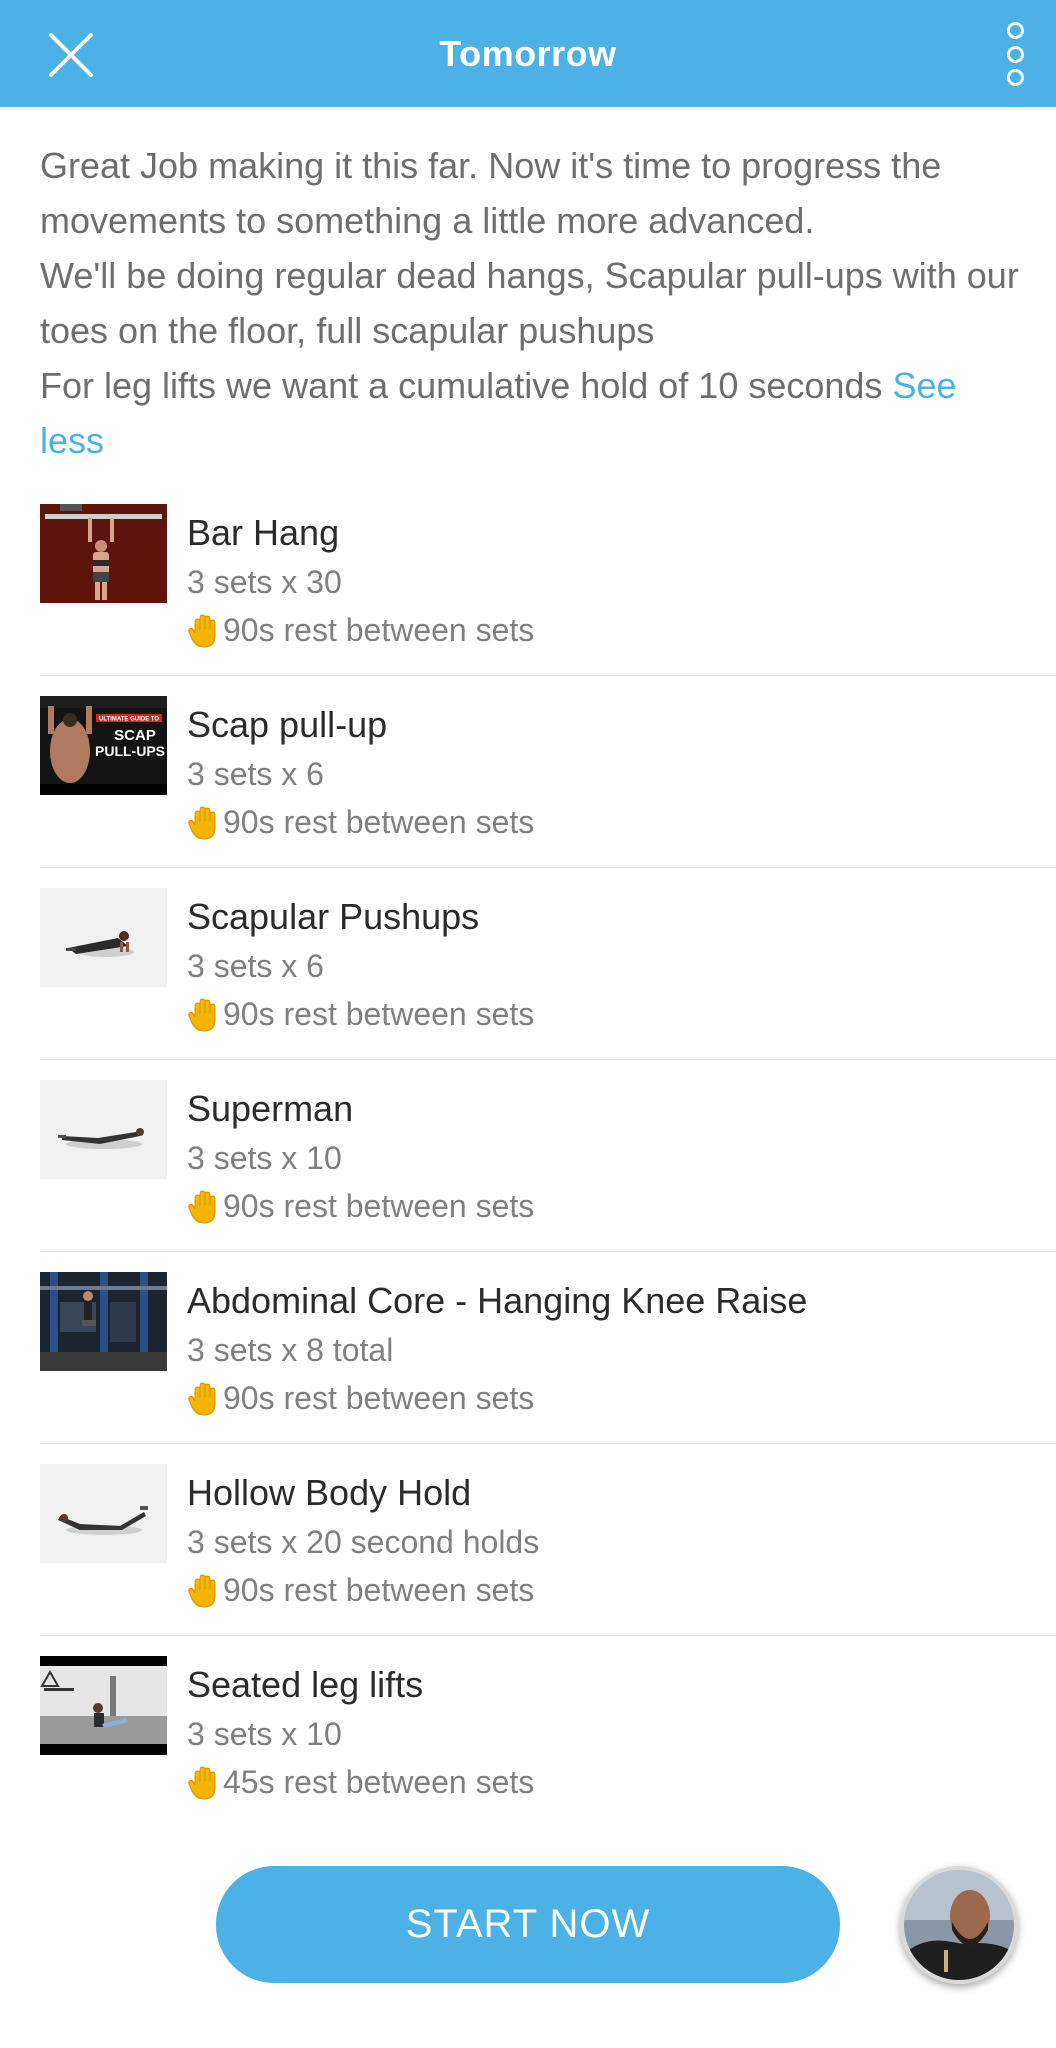  Describe the element at coordinates (333, 916) in the screenshot. I see `exercise-name: Scapular Pushups` at that location.